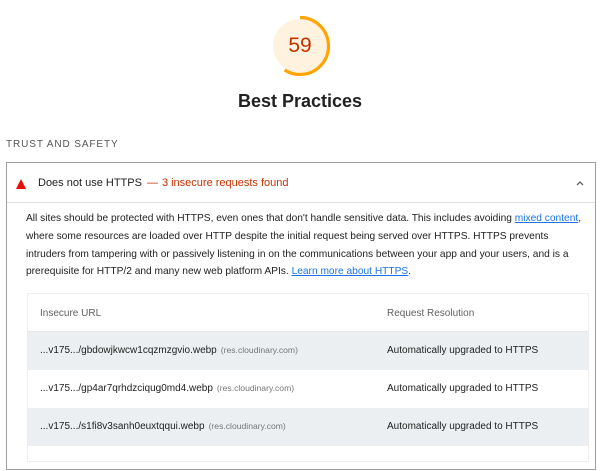 The width and height of the screenshot is (600, 471). What do you see at coordinates (300, 101) in the screenshot?
I see `category-title: Best Practices` at bounding box center [300, 101].